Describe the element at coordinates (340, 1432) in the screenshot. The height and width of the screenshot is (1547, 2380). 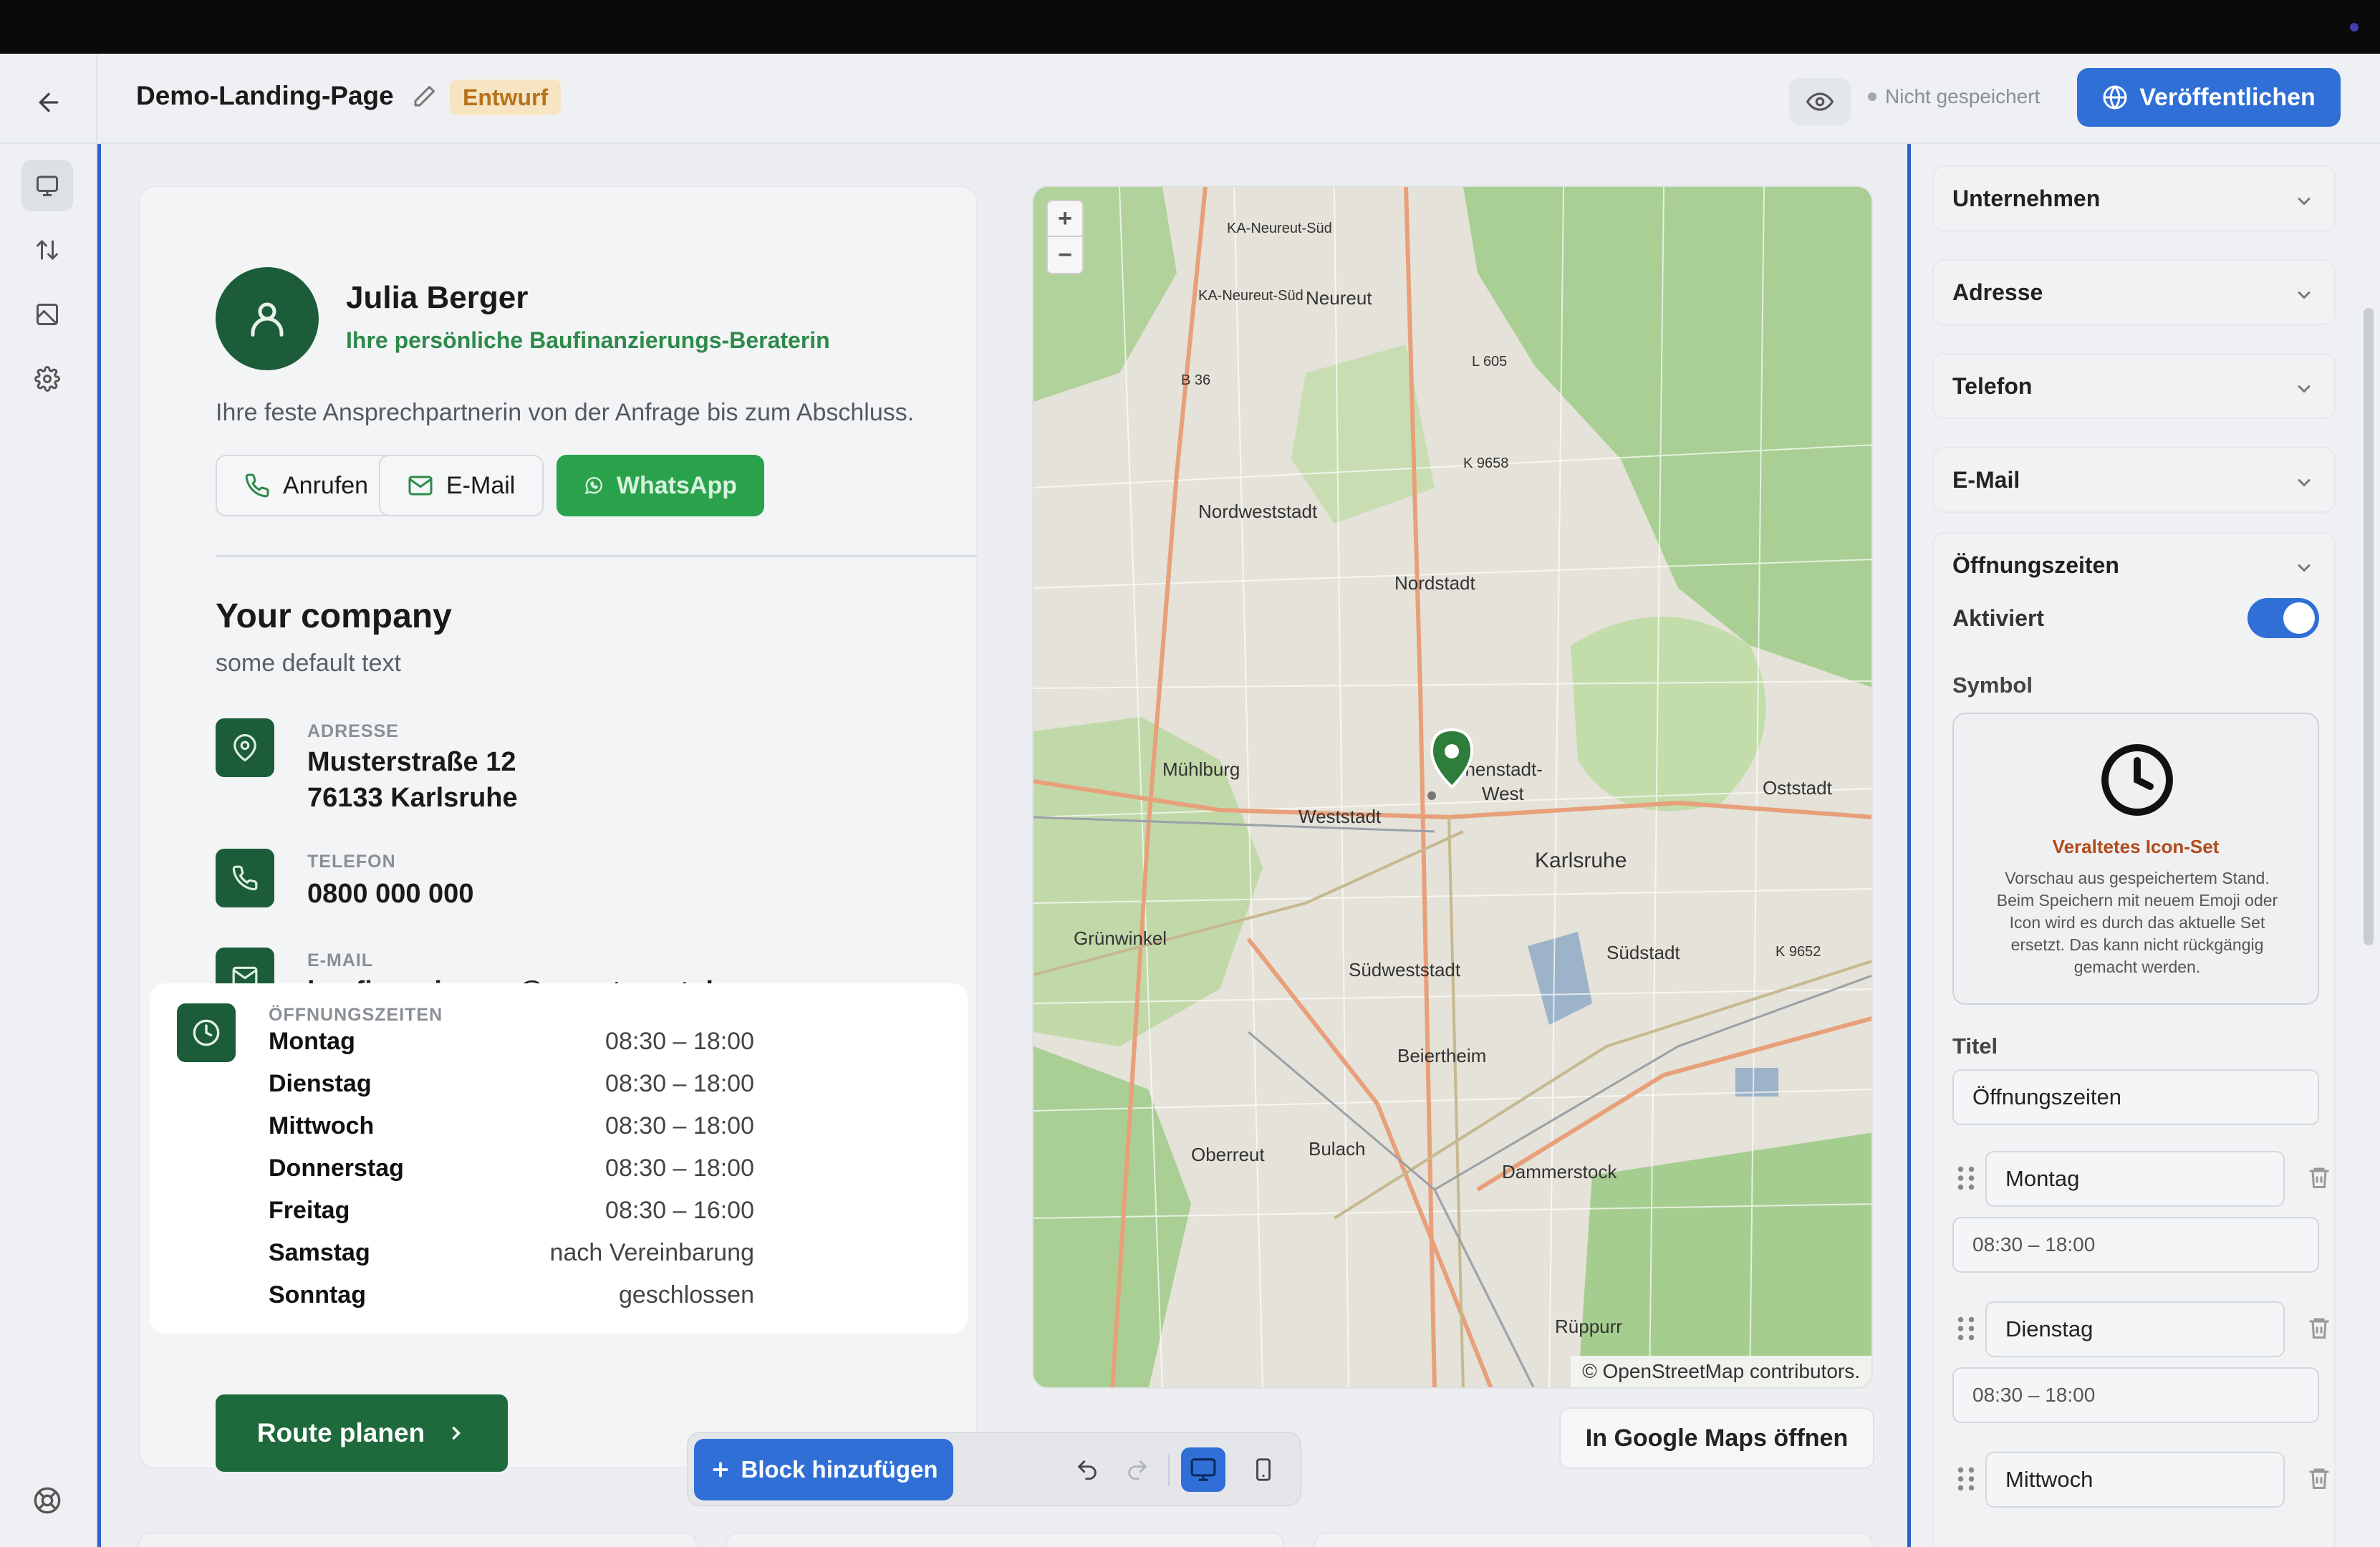
I see `route-label: Route planen` at that location.